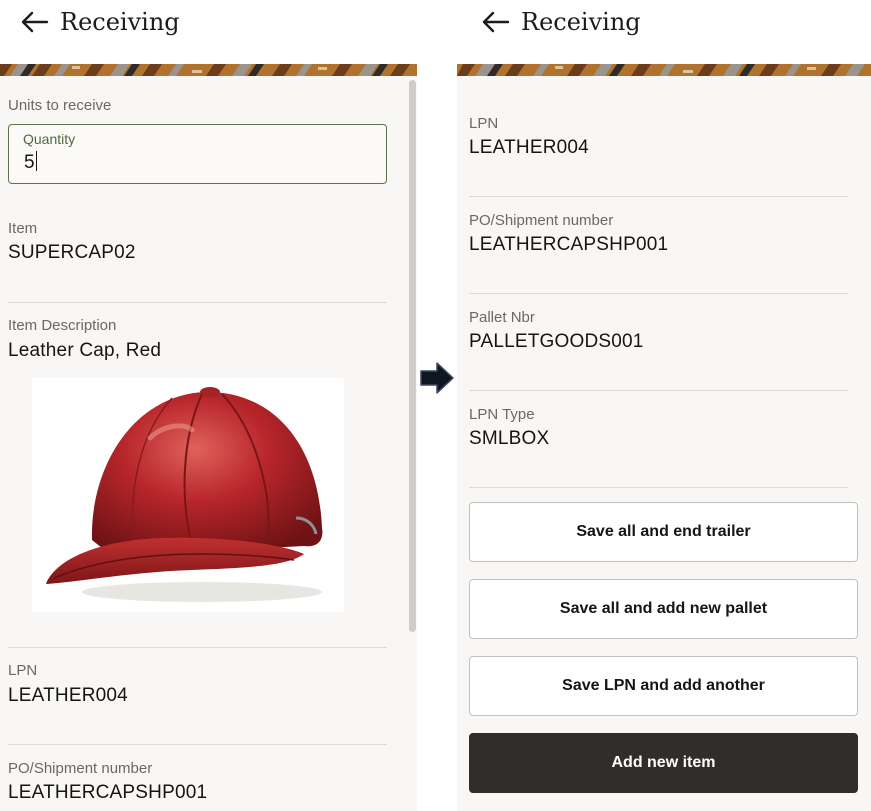 This screenshot has height=811, width=871. I want to click on item-description-label: Item Description, so click(62, 325).